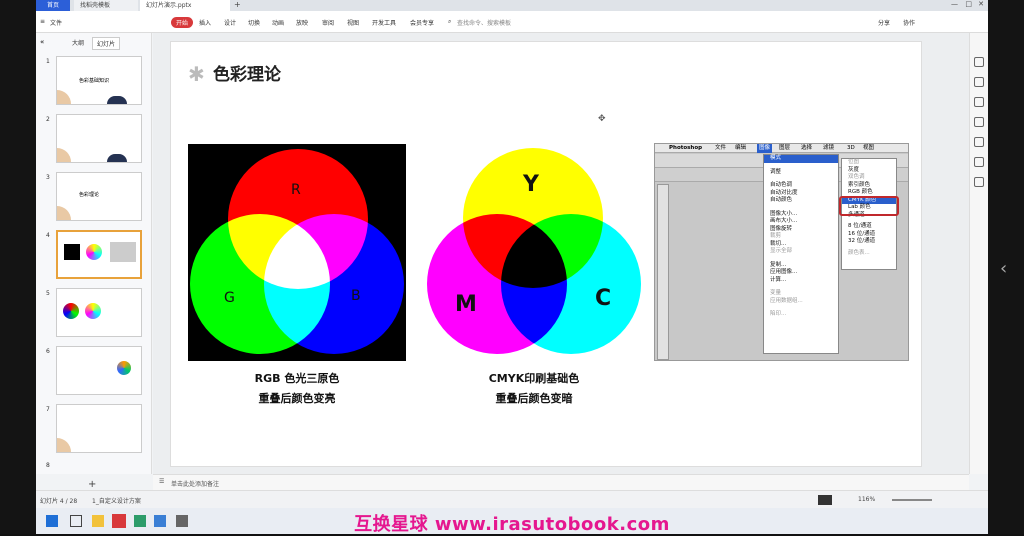 The height and width of the screenshot is (536, 1024). What do you see at coordinates (297, 378) in the screenshot?
I see `rgb-caption-1: RGB 色光三原色` at bounding box center [297, 378].